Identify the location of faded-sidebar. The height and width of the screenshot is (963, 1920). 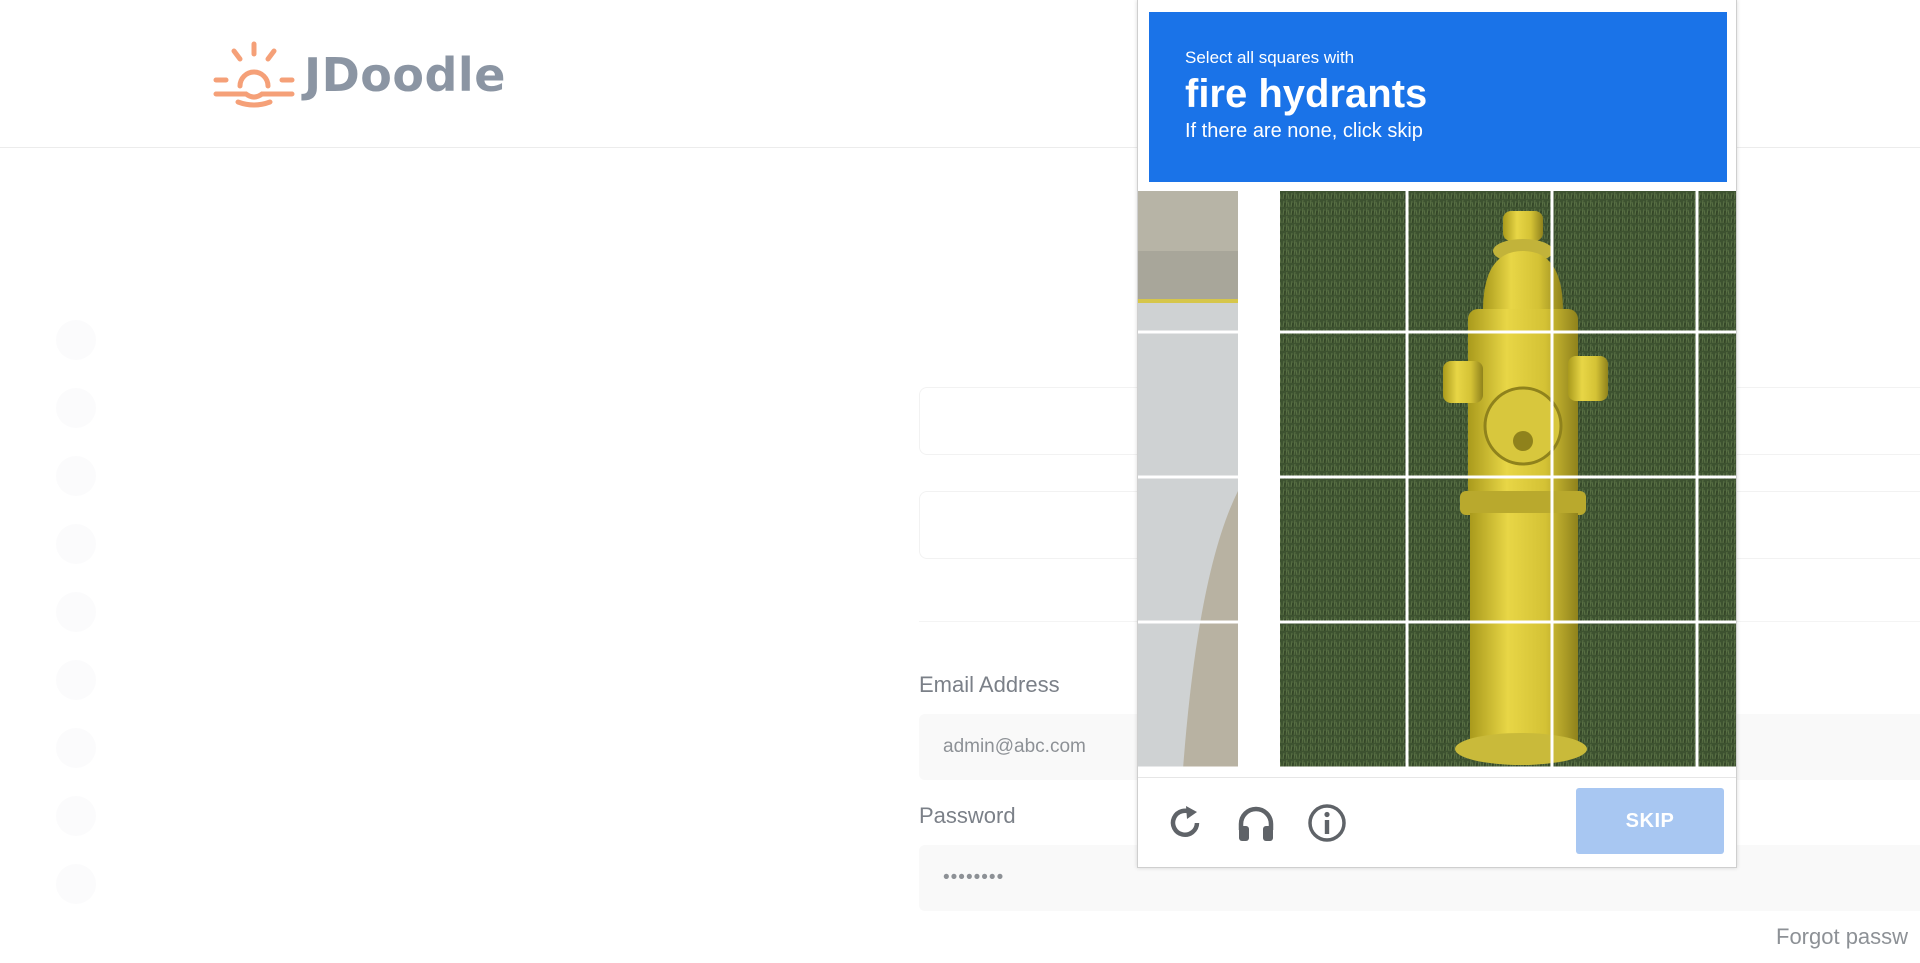
(78, 640).